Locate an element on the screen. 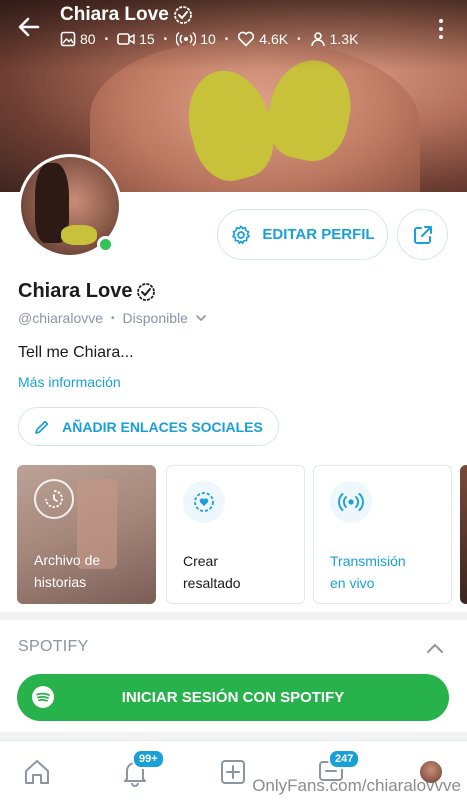 This screenshot has height=800, width=467. video-icon is located at coordinates (126, 39).